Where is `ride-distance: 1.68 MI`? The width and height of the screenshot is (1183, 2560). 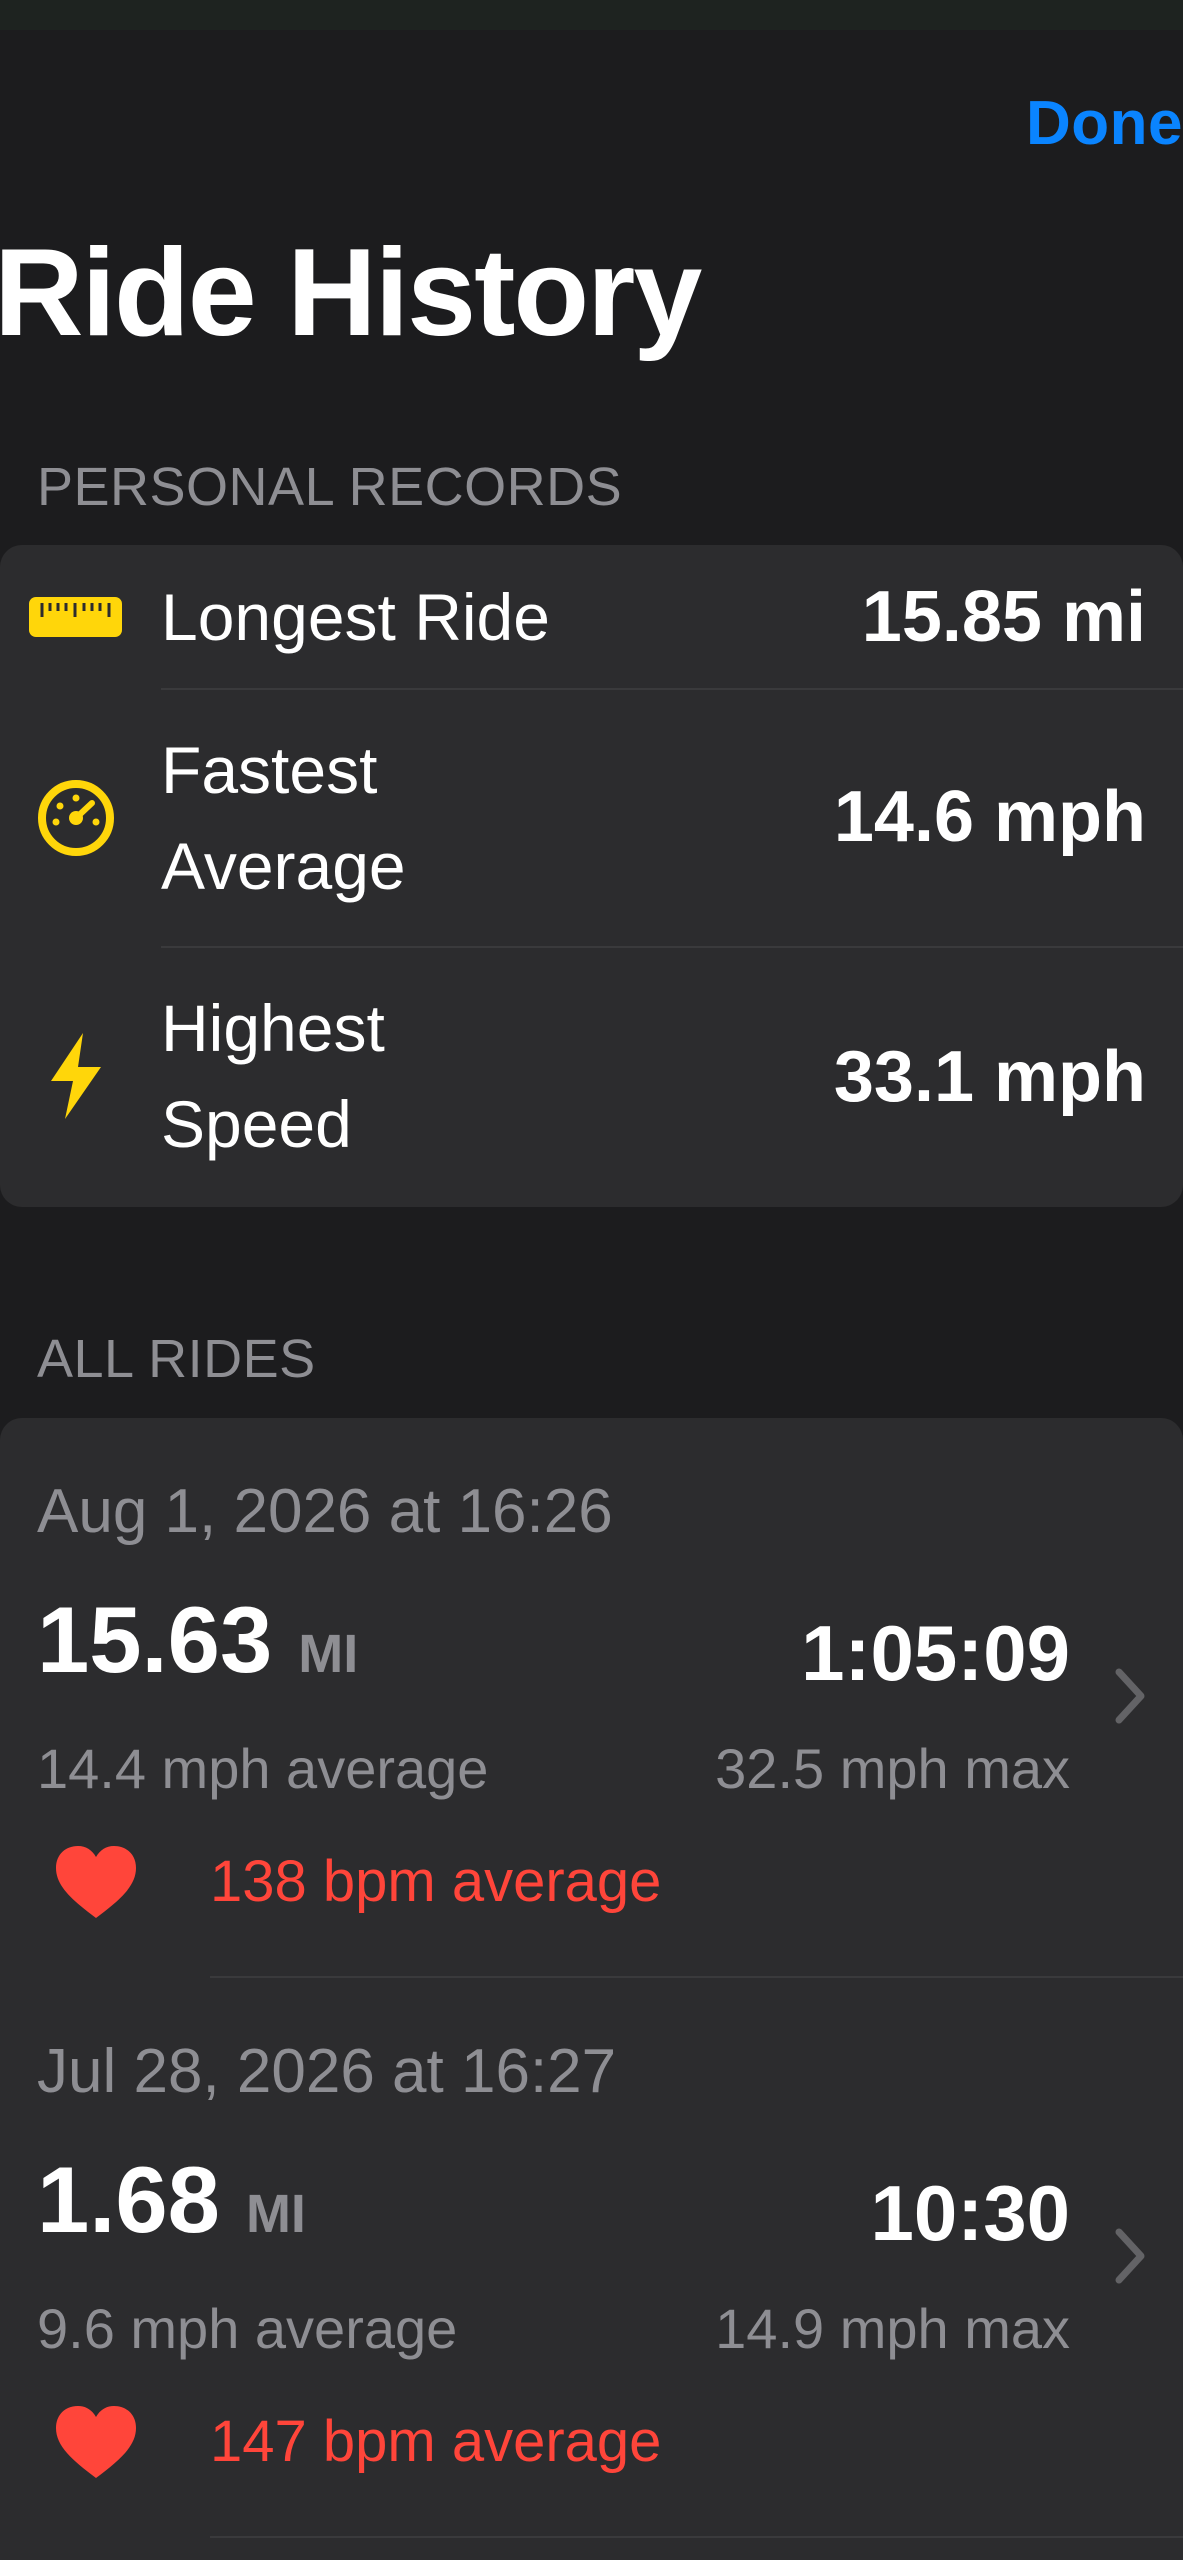
ride-distance: 1.68 MI is located at coordinates (171, 2200).